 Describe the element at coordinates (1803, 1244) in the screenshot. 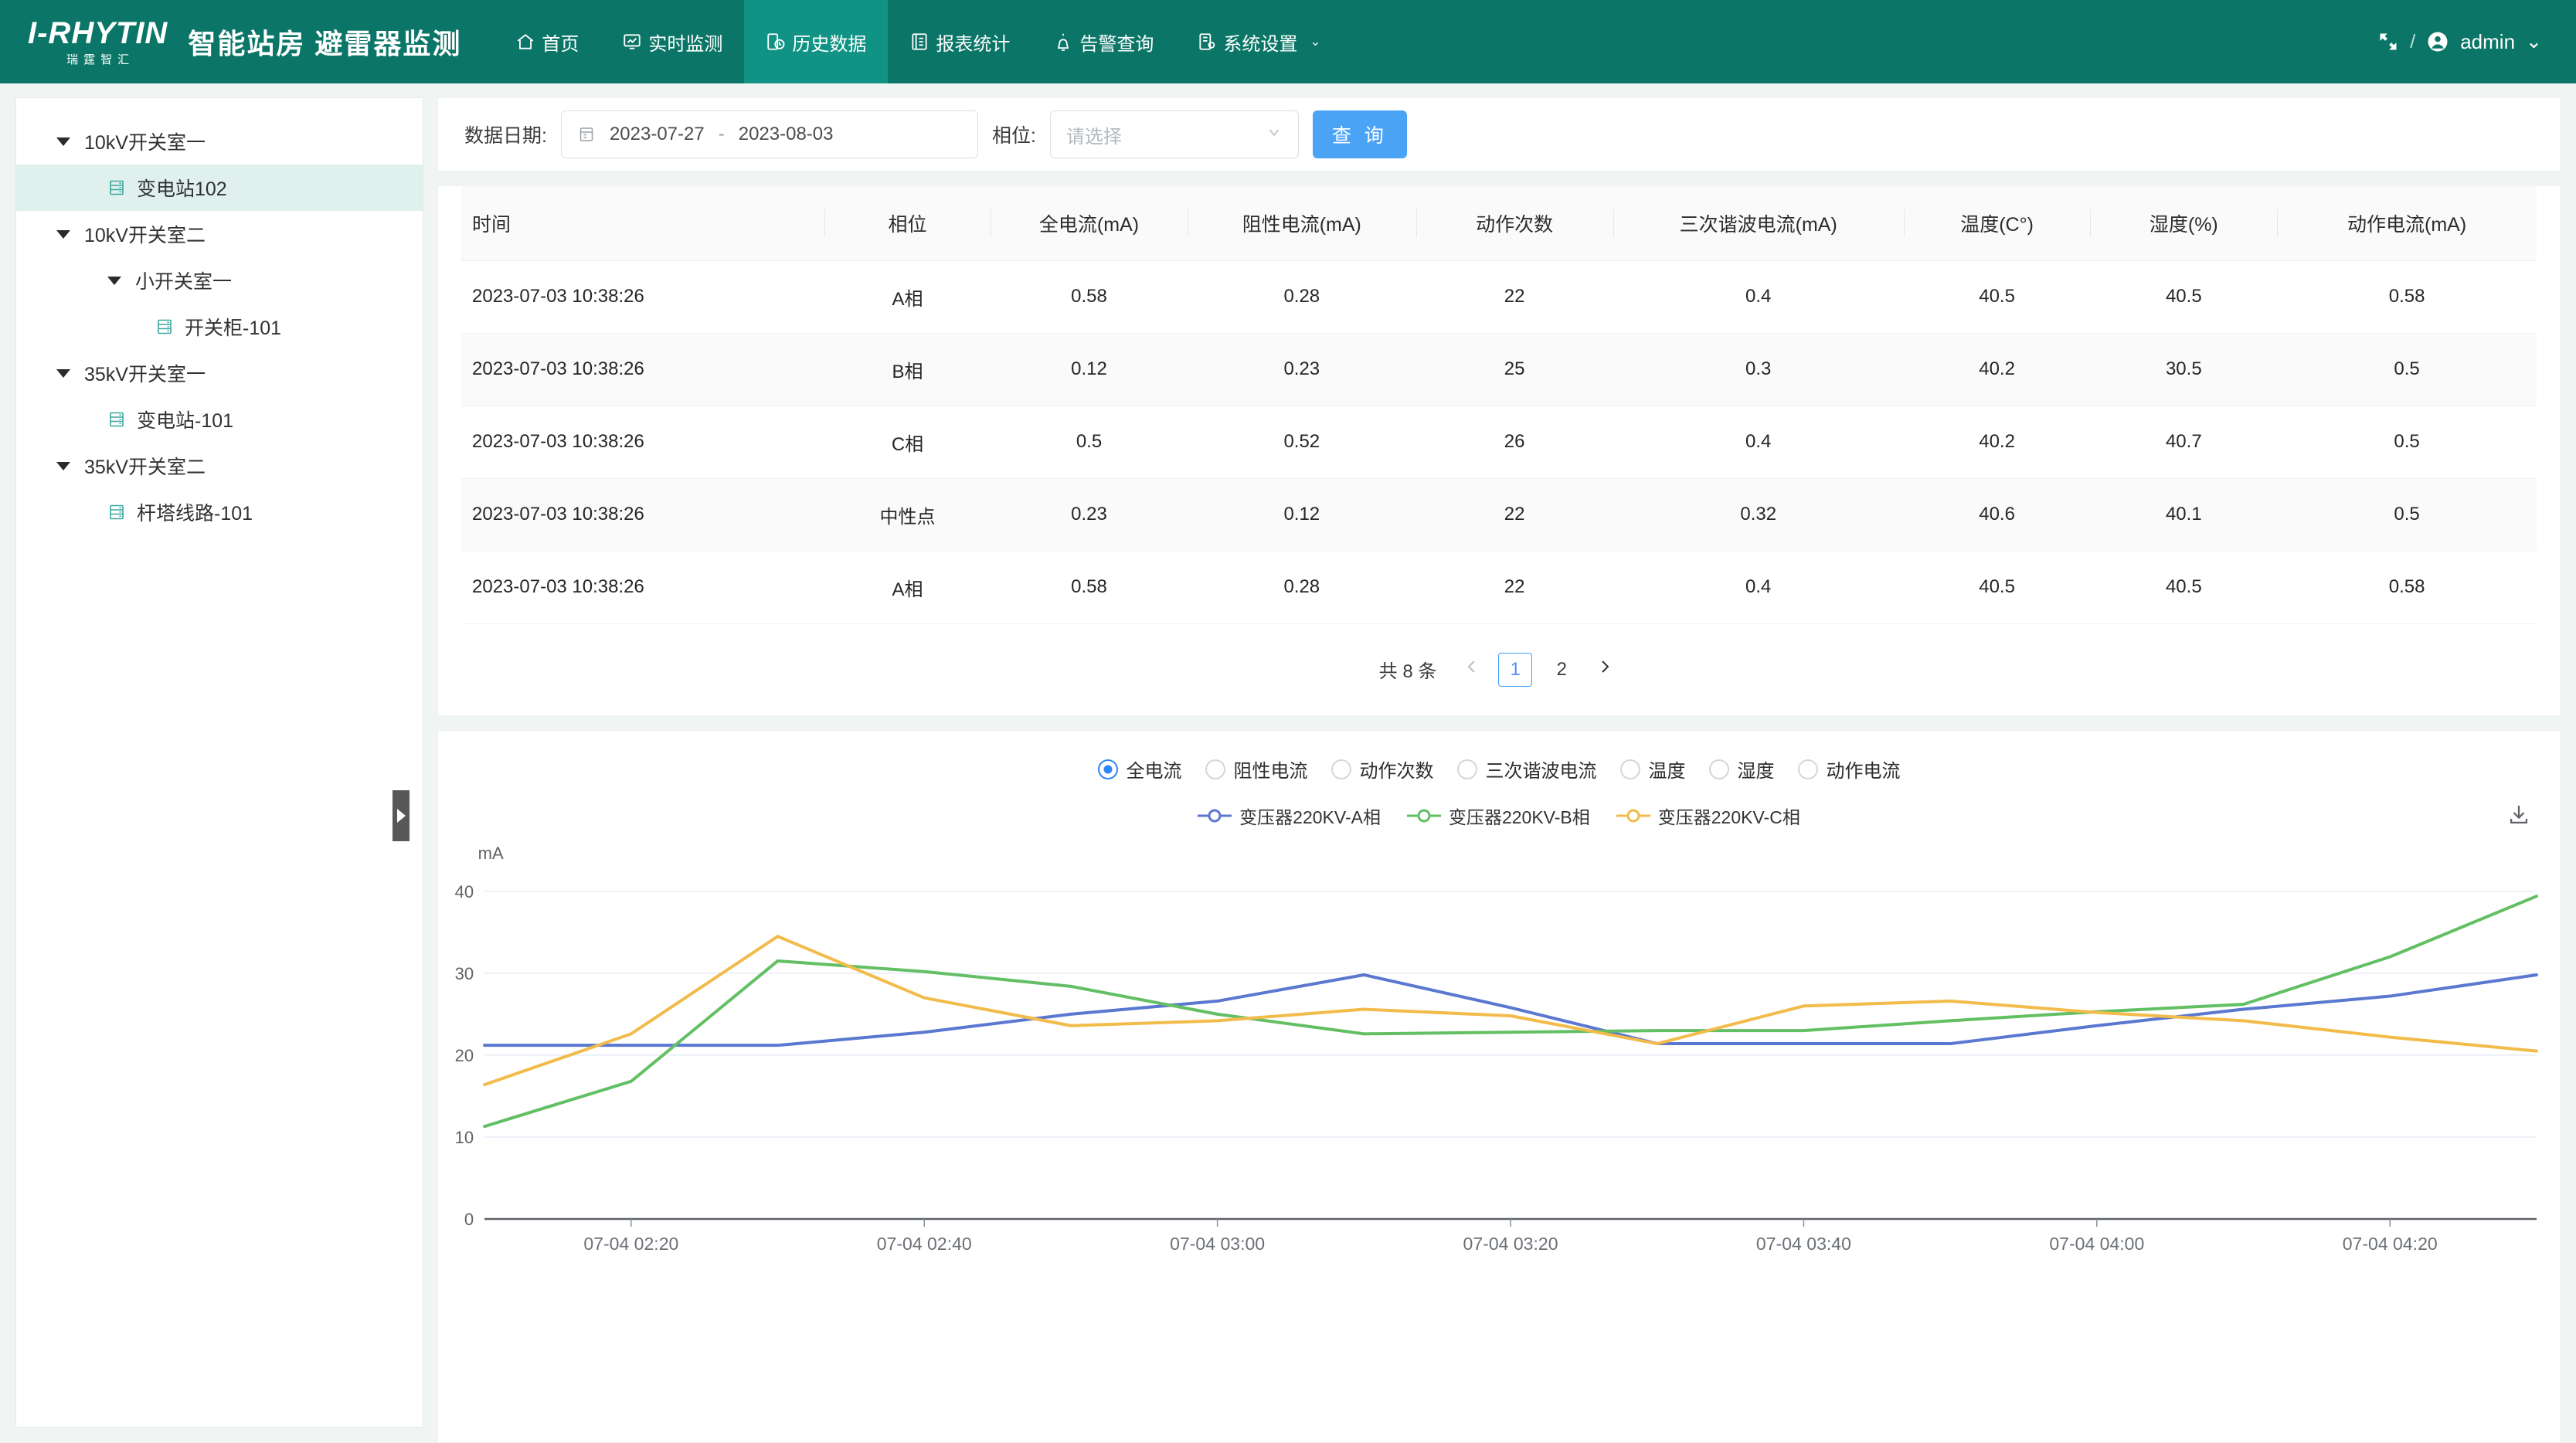

I see `x-axis-tick-label: 07-04 03:40` at that location.